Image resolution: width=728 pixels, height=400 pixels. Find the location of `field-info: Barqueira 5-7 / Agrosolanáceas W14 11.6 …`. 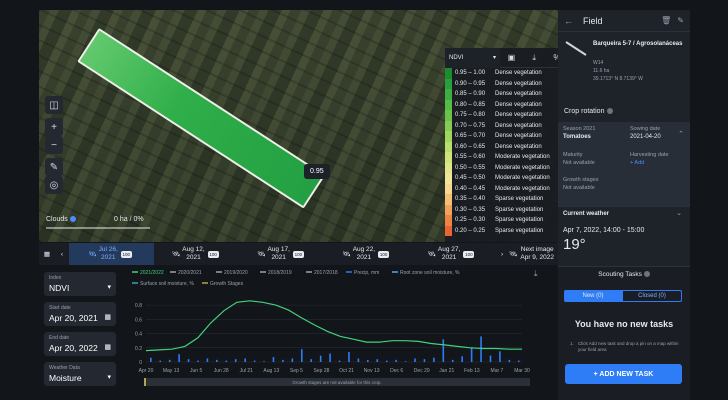

field-info: Barqueira 5-7 / Agrosolanáceas W14 11.6 … is located at coordinates (624, 66).